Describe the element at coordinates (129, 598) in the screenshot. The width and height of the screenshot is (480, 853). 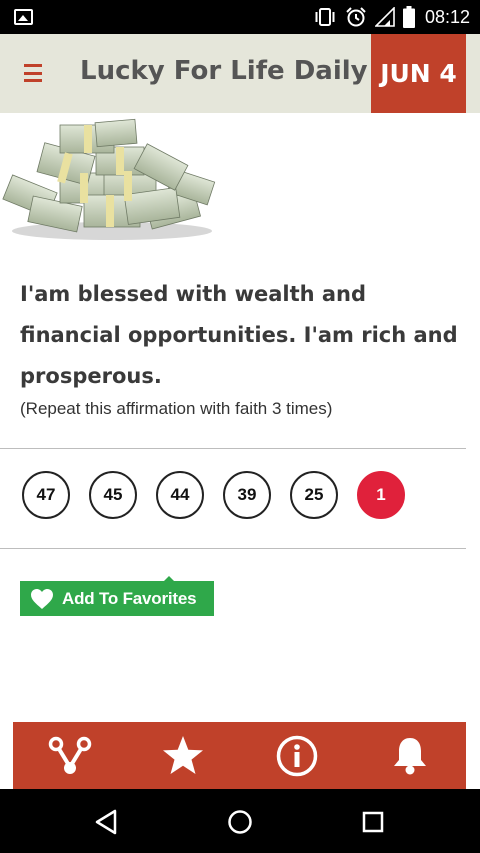
I see `add-to-favorites-label: Add To Favorites` at that location.